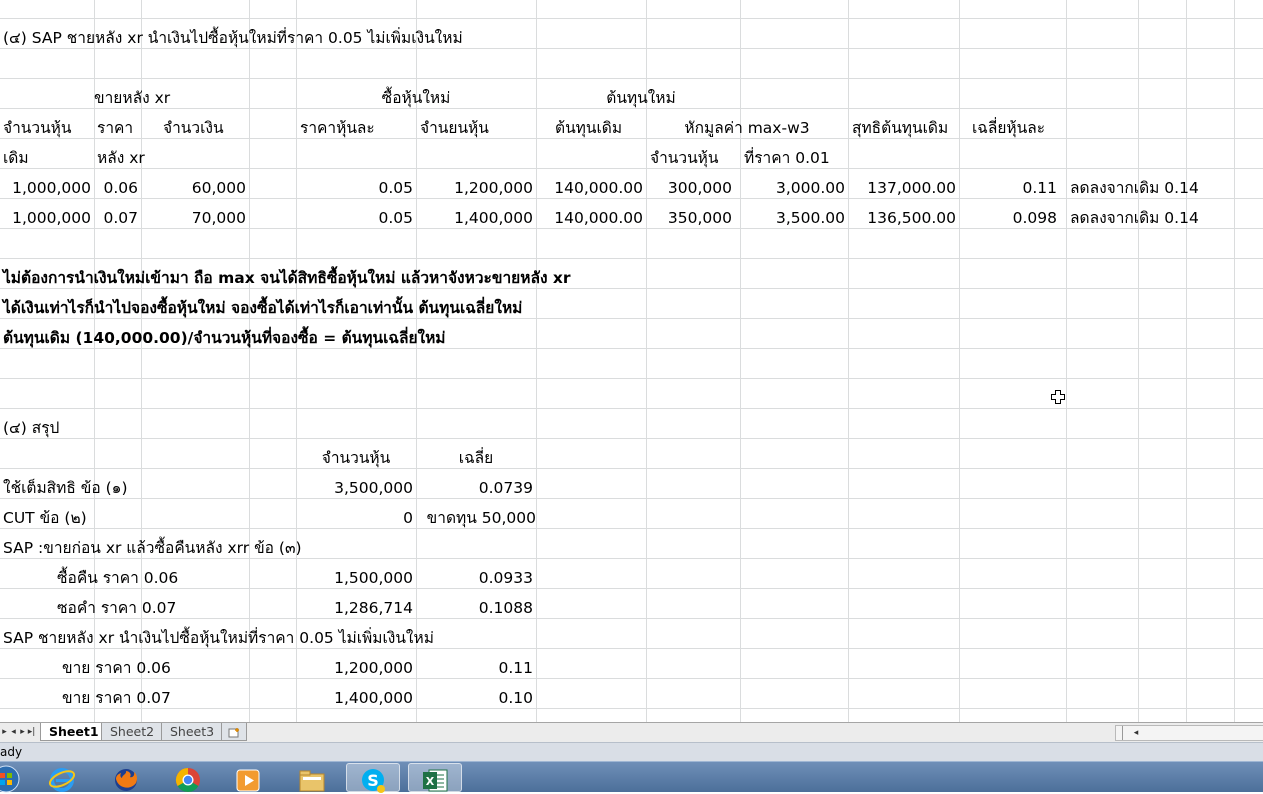  I want to click on horizontal-scrollbar: ◂, so click(1189, 733).